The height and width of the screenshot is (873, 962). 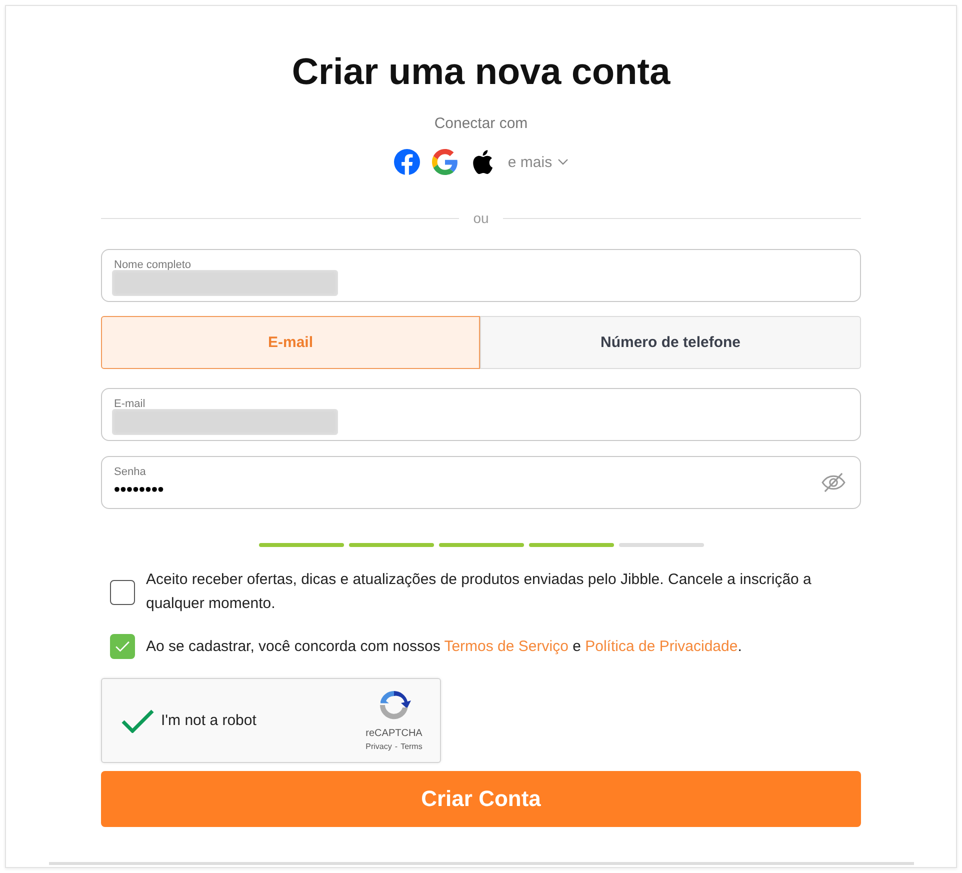 I want to click on password-value: ••••••••, so click(x=139, y=490).